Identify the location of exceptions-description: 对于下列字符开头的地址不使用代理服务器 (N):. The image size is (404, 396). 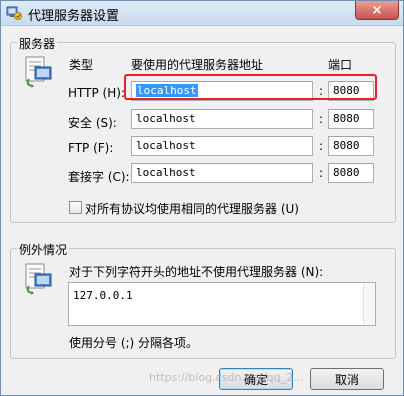
(196, 272).